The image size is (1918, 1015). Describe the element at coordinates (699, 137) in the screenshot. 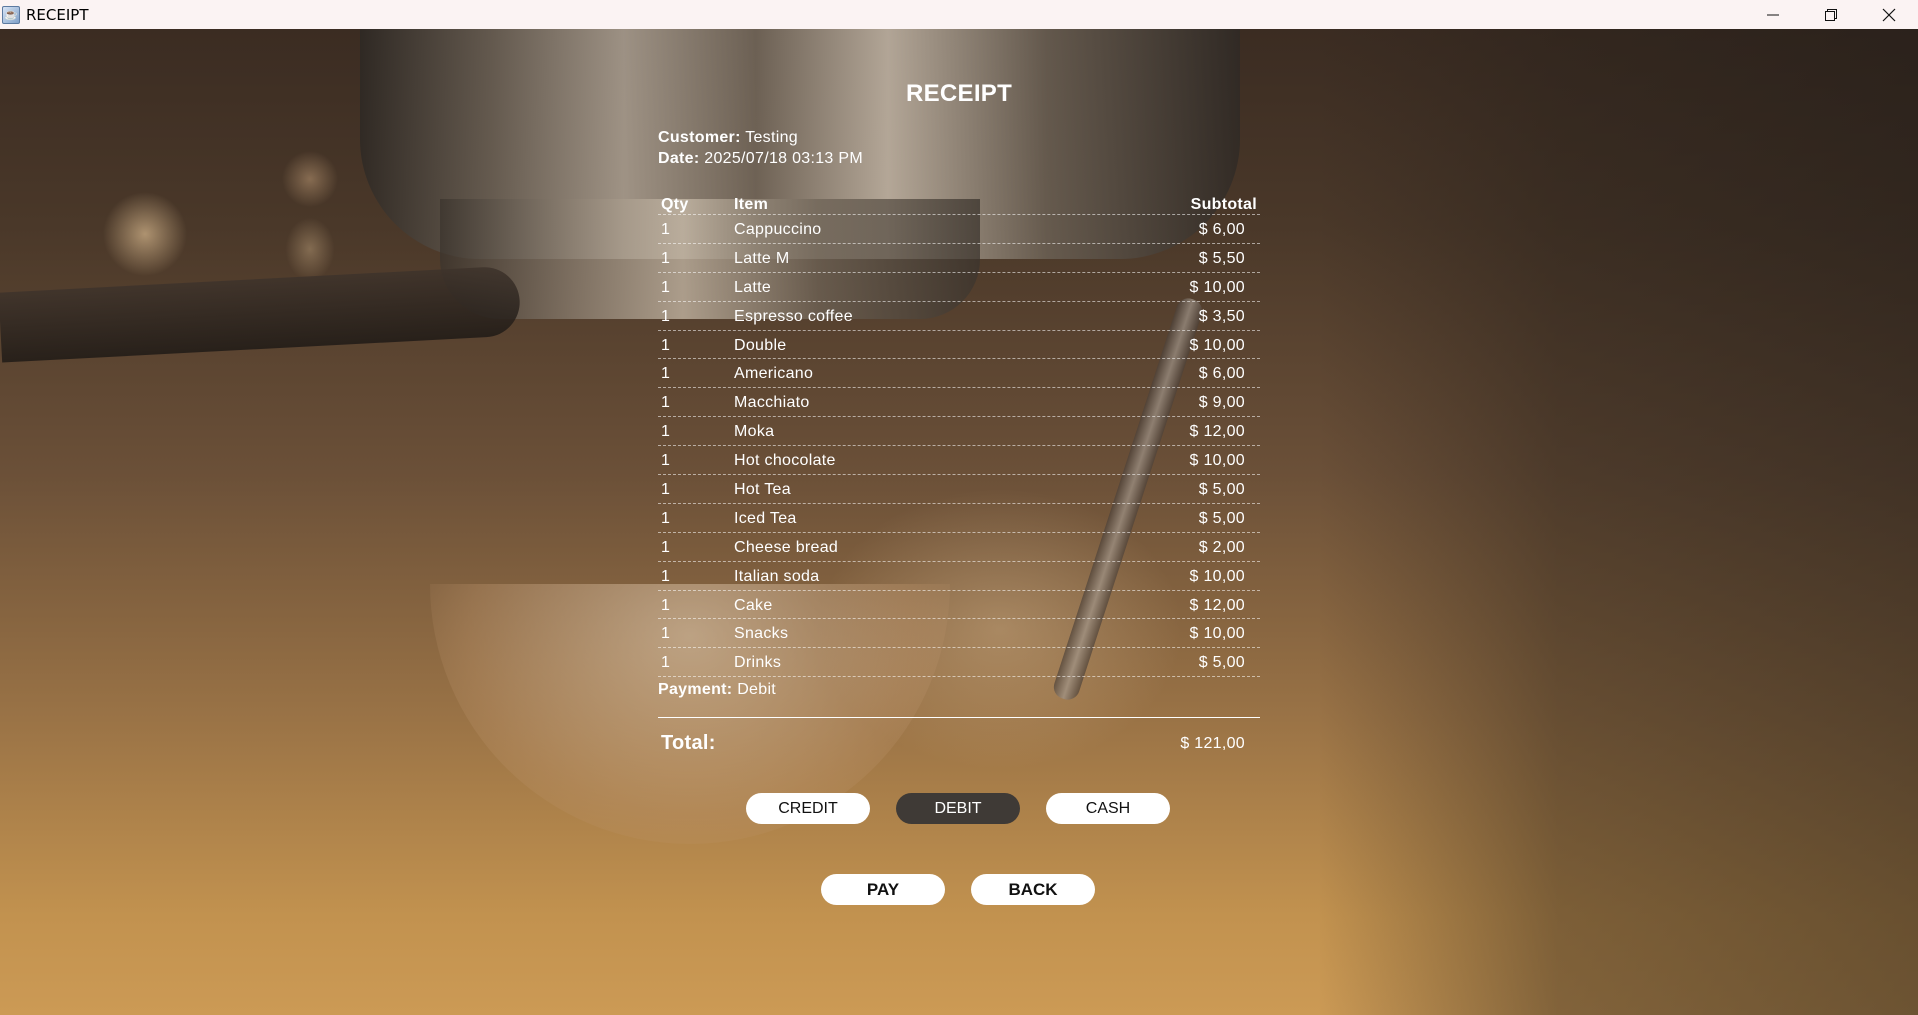

I see `customer-label: Customer:` at that location.